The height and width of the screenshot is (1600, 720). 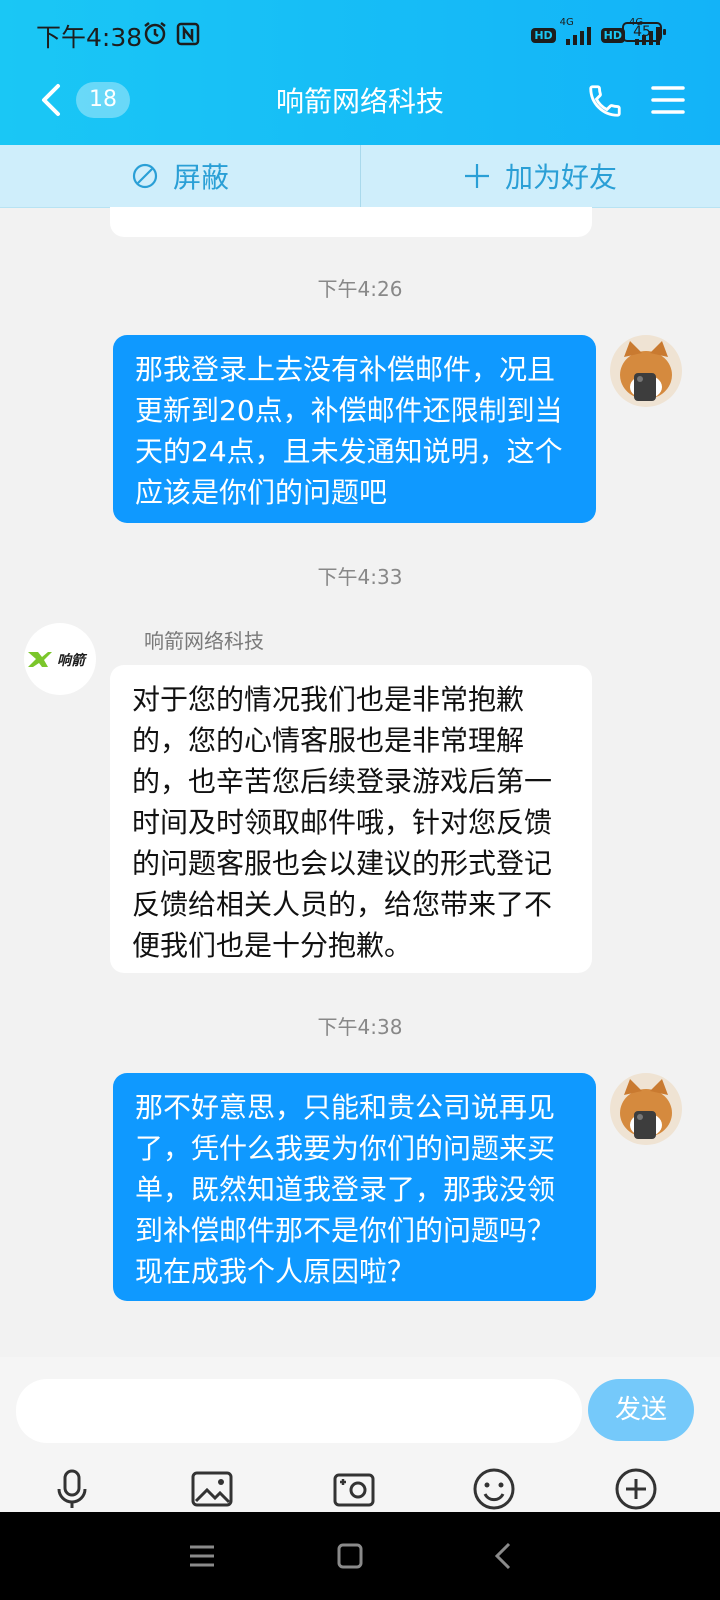 What do you see at coordinates (575, 31) in the screenshot?
I see `signal-icon-1: 4G` at bounding box center [575, 31].